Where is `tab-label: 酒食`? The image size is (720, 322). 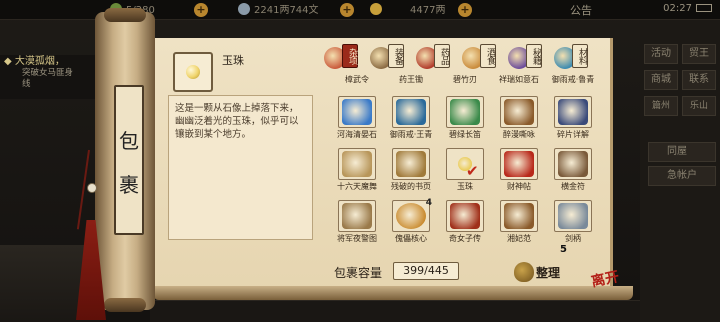 tab-label: 酒食 is located at coordinates (488, 56).